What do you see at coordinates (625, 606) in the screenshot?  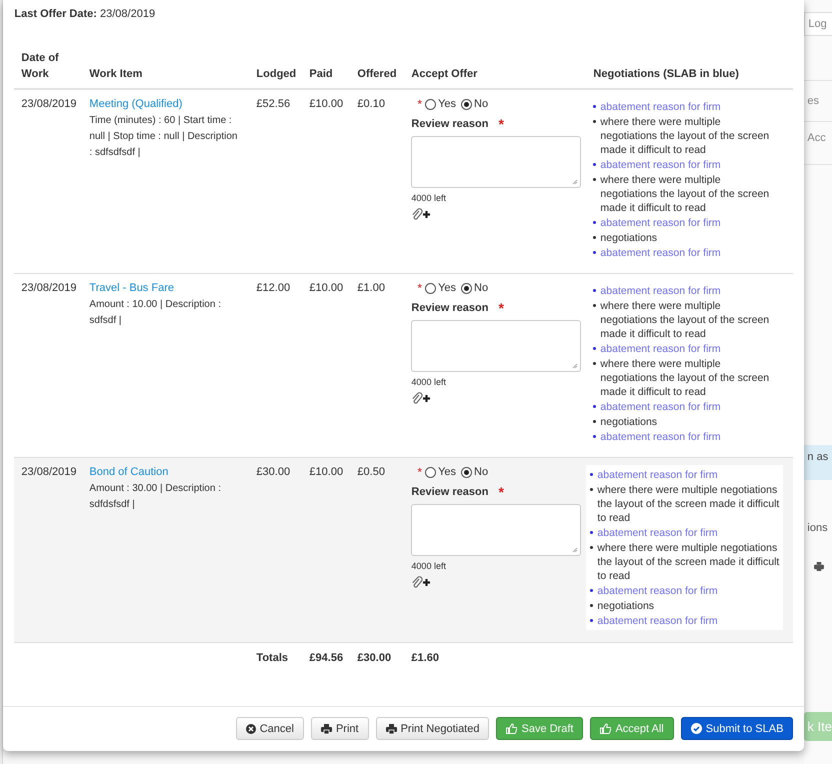 I see `negotiation-entry: negotiations` at bounding box center [625, 606].